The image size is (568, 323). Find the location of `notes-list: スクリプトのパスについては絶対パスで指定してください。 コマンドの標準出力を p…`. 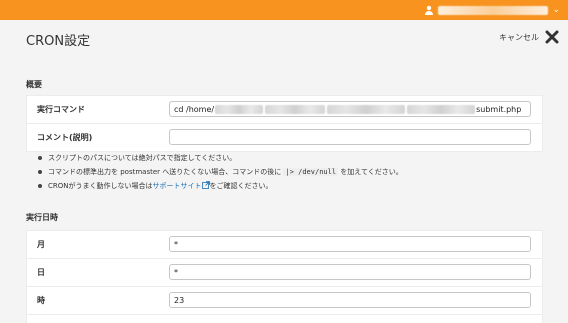

notes-list: スクリプトのパスについては絶対パスで指定してください。 コマンドの標準出力を p… is located at coordinates (286, 172).